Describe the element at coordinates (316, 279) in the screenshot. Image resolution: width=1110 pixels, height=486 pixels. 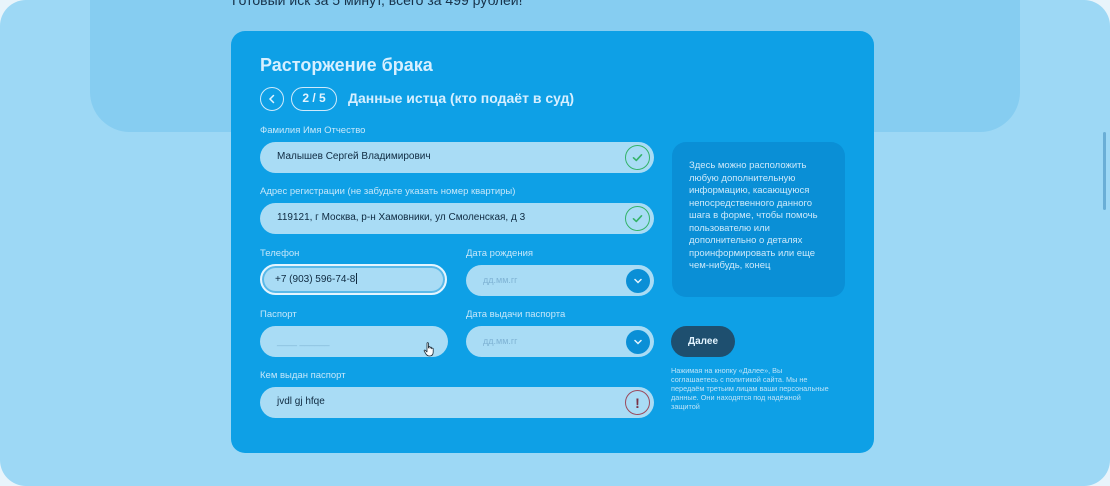
I see `phone-value: +7 (903) 596-74-8` at that location.